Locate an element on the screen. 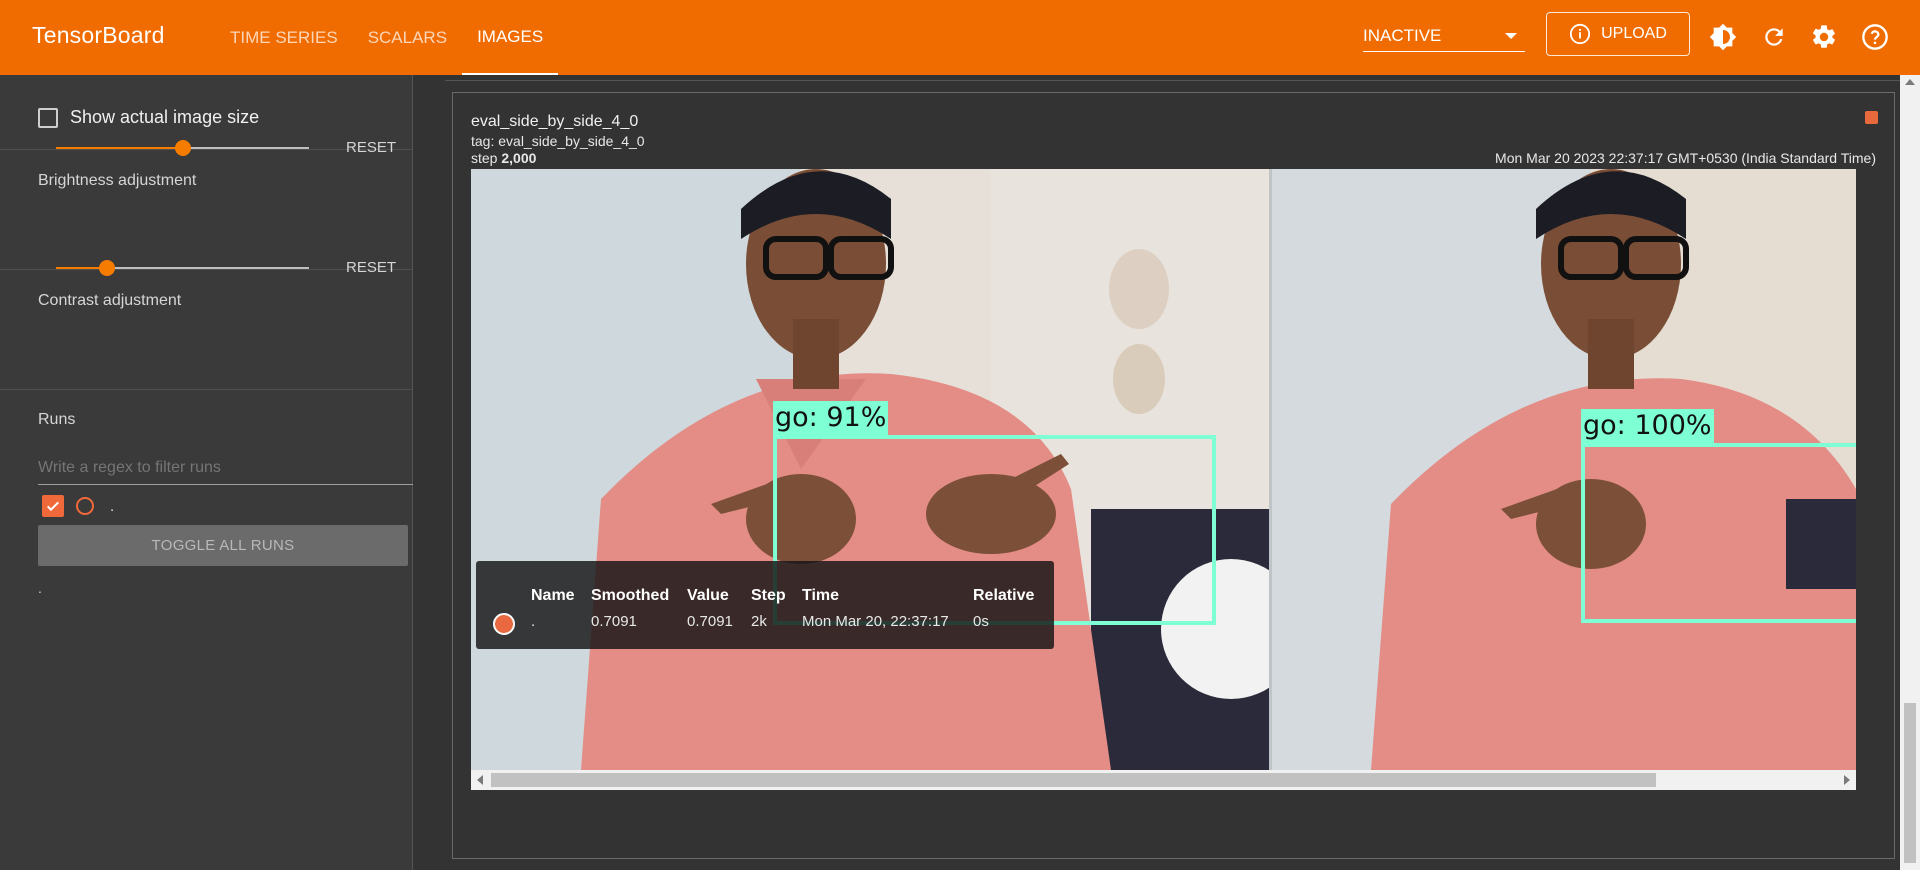 This screenshot has height=870, width=1920. brightness-slider is located at coordinates (182, 148).